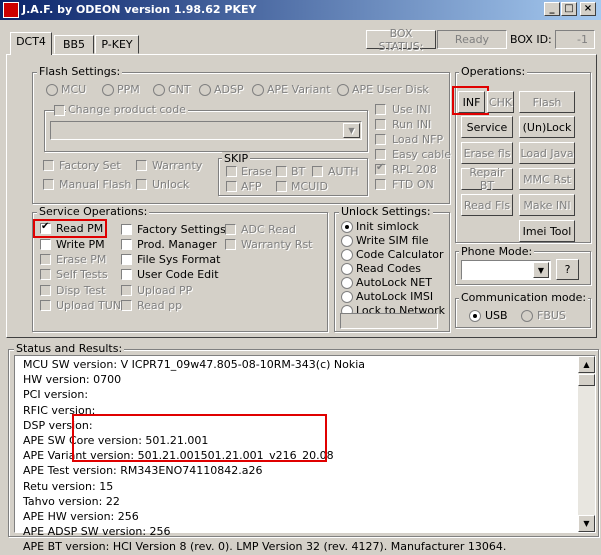 The width and height of the screenshot is (601, 555). Describe the element at coordinates (127, 109) in the screenshot. I see `change-product-code-label: Change product code` at that location.